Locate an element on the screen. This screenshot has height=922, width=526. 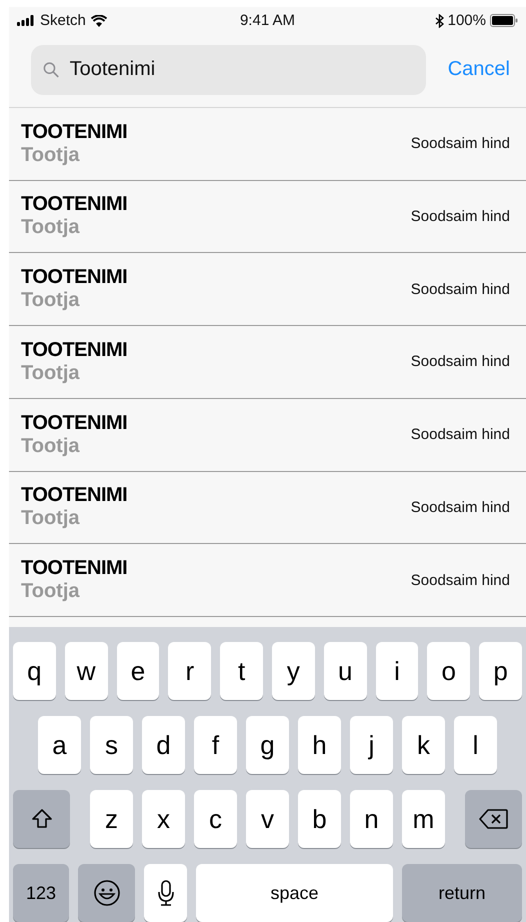
keyboard-key: q is located at coordinates (34, 671).